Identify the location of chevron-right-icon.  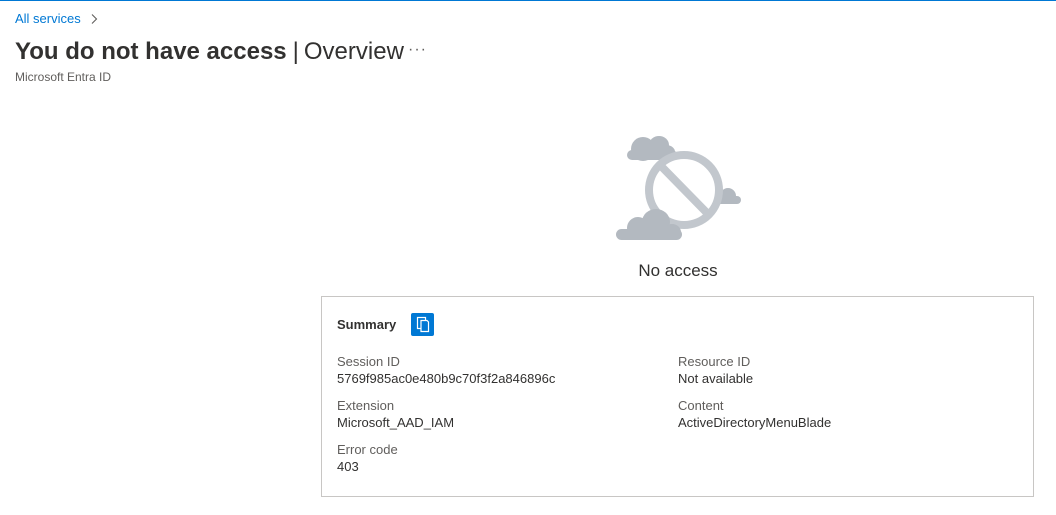
(94, 18).